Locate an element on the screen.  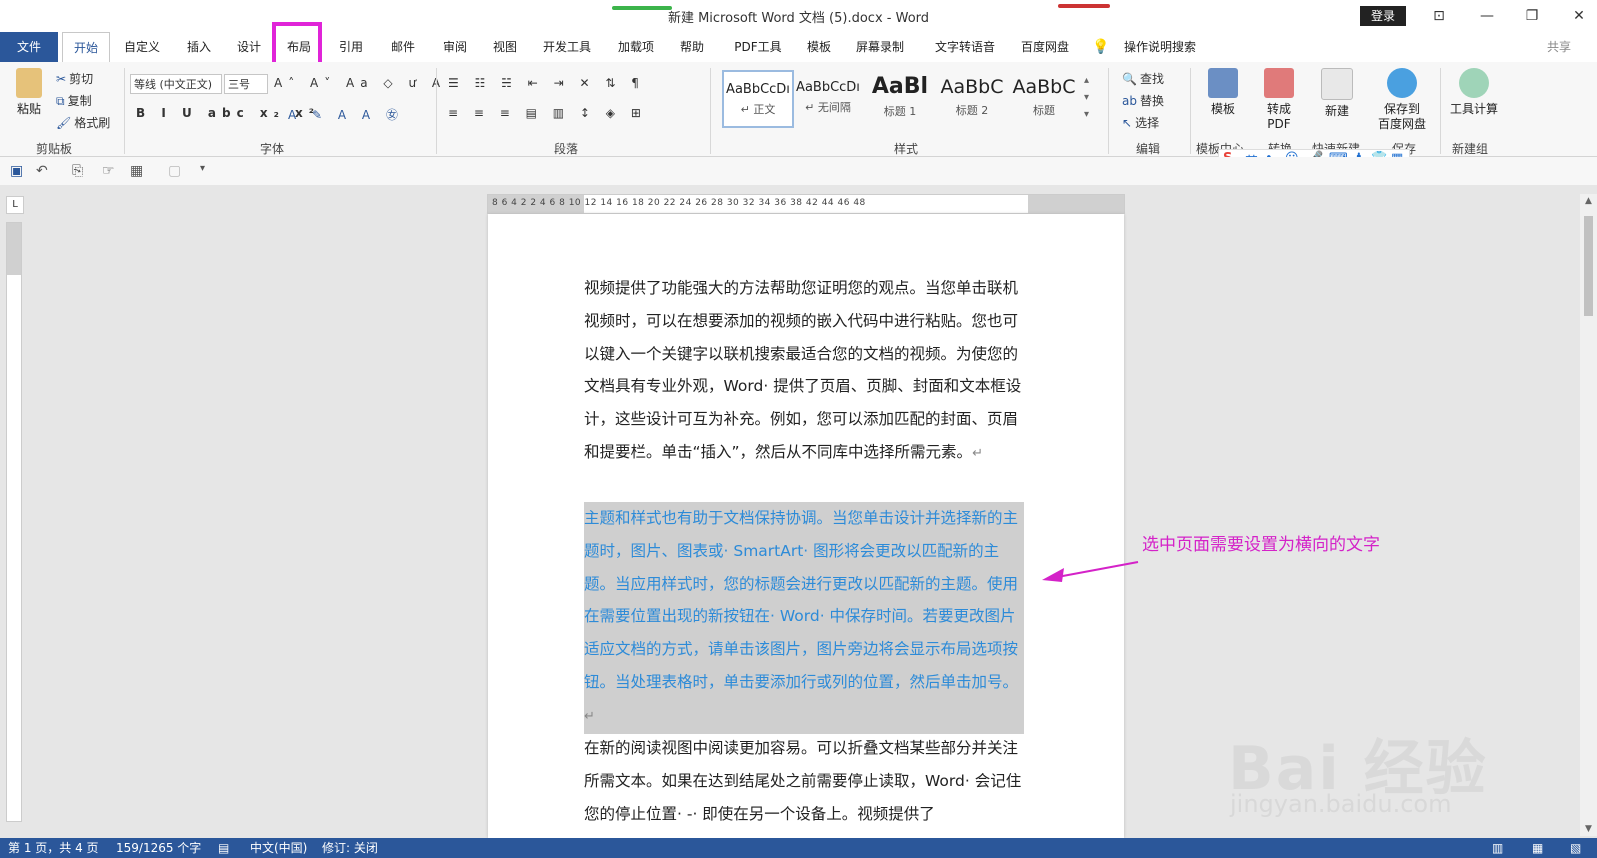
font-group-label: 字体 is located at coordinates (272, 149).